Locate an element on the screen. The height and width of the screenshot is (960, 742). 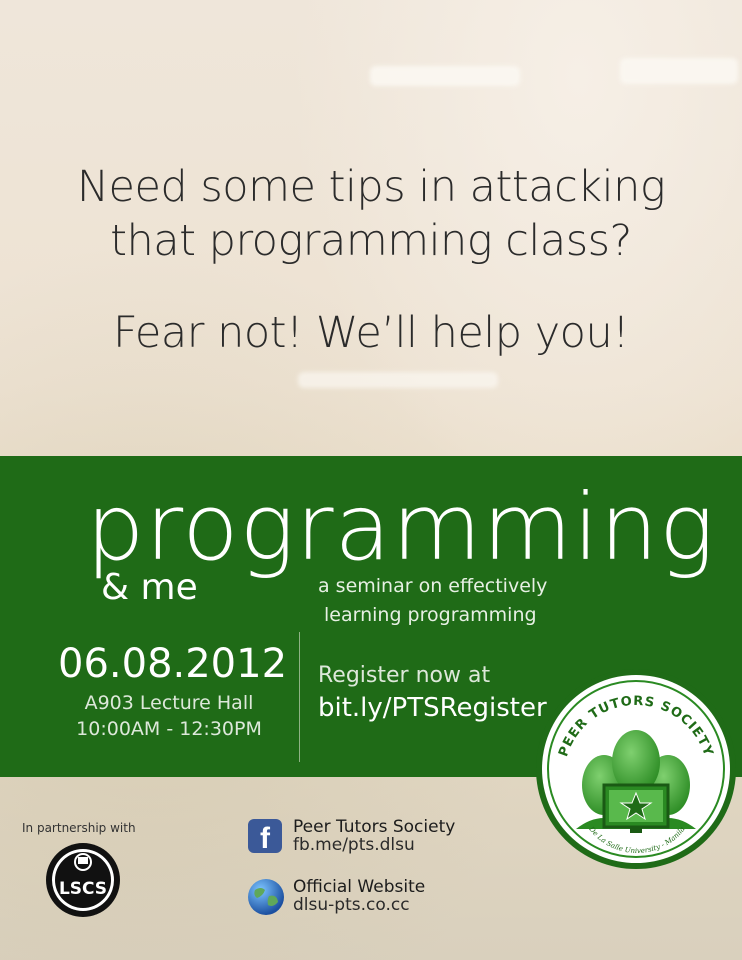
partnership-label: In partnership with is located at coordinates (79, 828).